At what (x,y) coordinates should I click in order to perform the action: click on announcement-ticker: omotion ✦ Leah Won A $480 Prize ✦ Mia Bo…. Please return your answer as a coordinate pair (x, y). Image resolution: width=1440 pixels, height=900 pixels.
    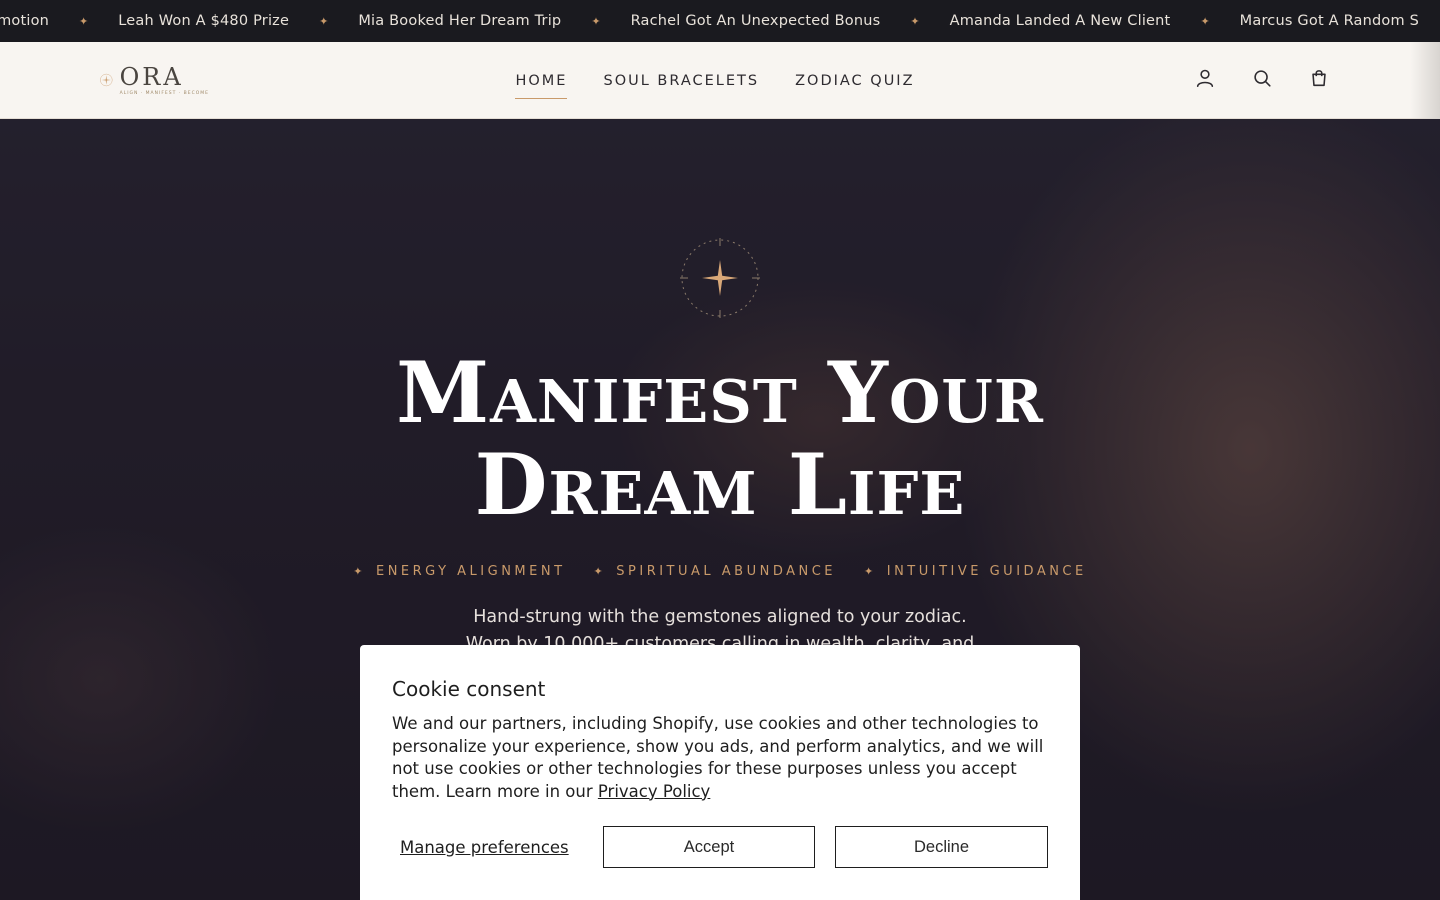
    Looking at the image, I should click on (720, 21).